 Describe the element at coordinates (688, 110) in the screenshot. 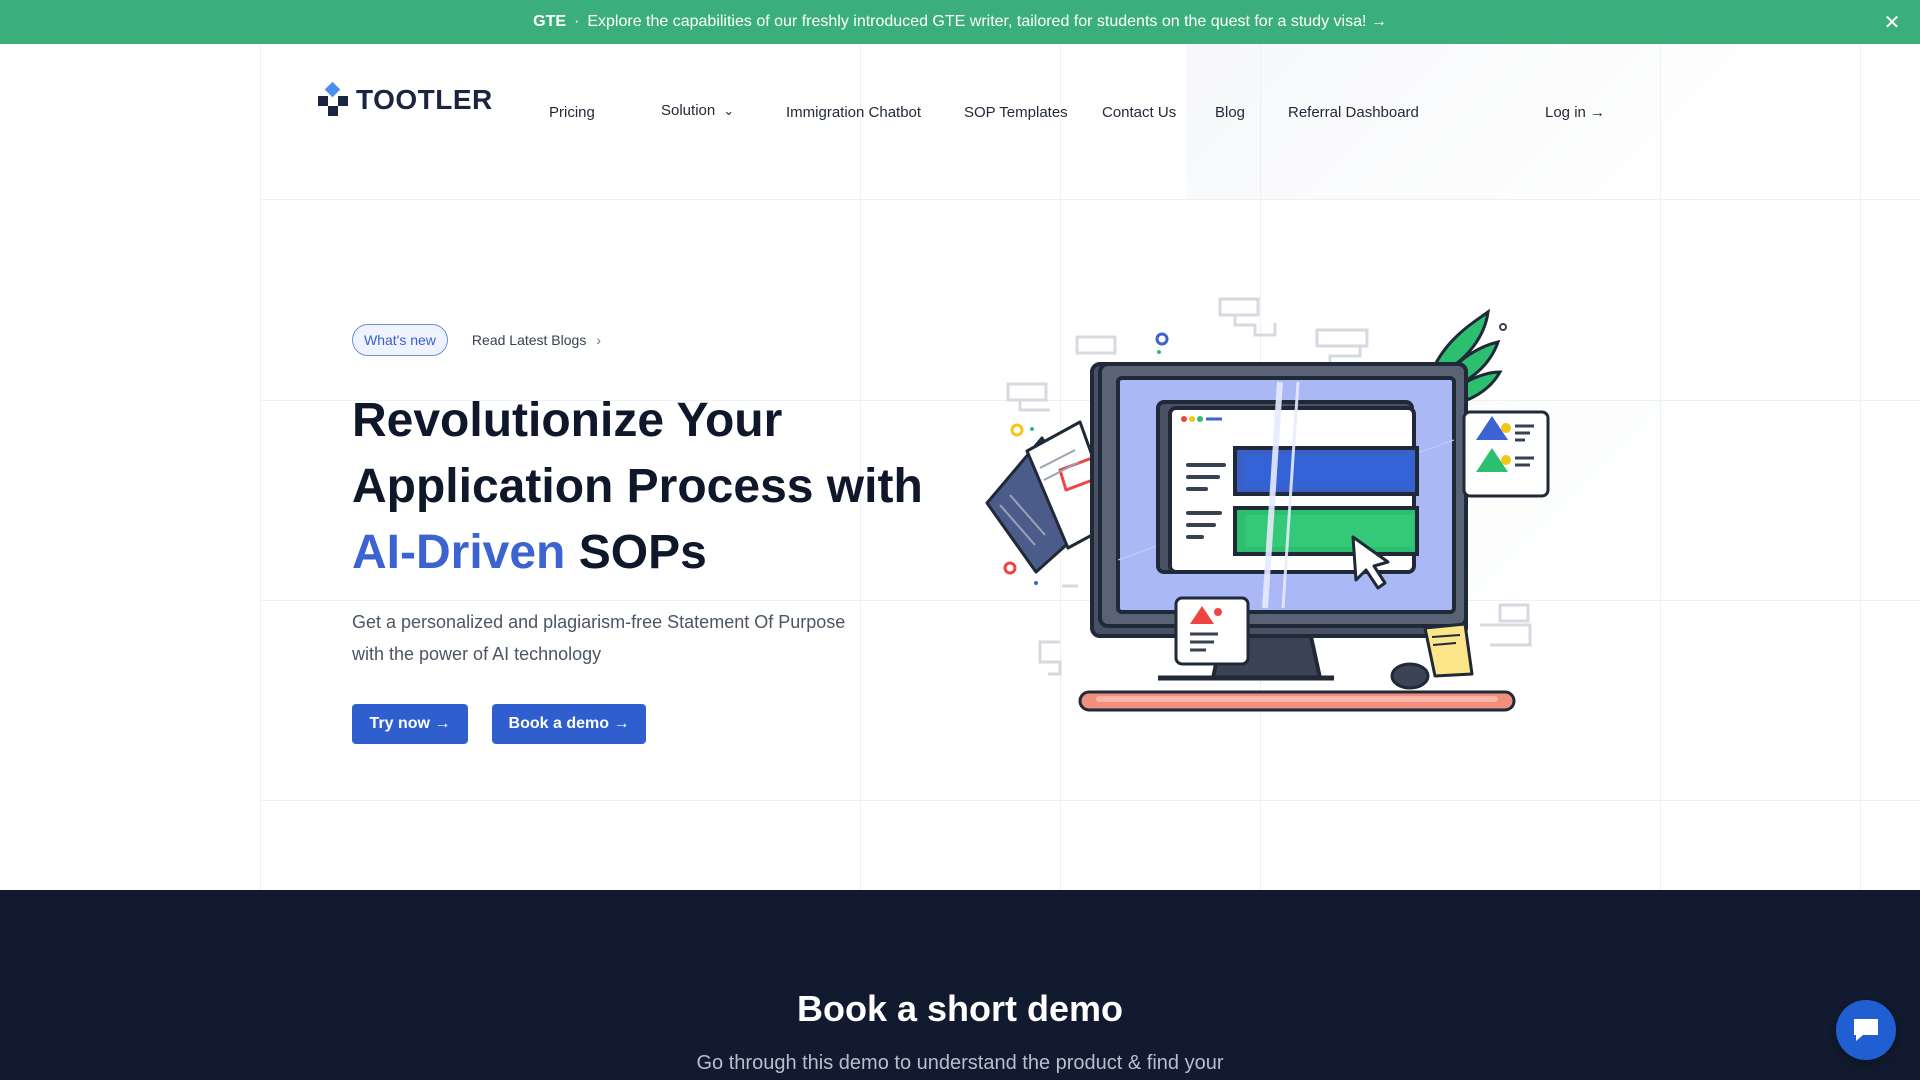

I see `nav-solution-label: Solution` at that location.